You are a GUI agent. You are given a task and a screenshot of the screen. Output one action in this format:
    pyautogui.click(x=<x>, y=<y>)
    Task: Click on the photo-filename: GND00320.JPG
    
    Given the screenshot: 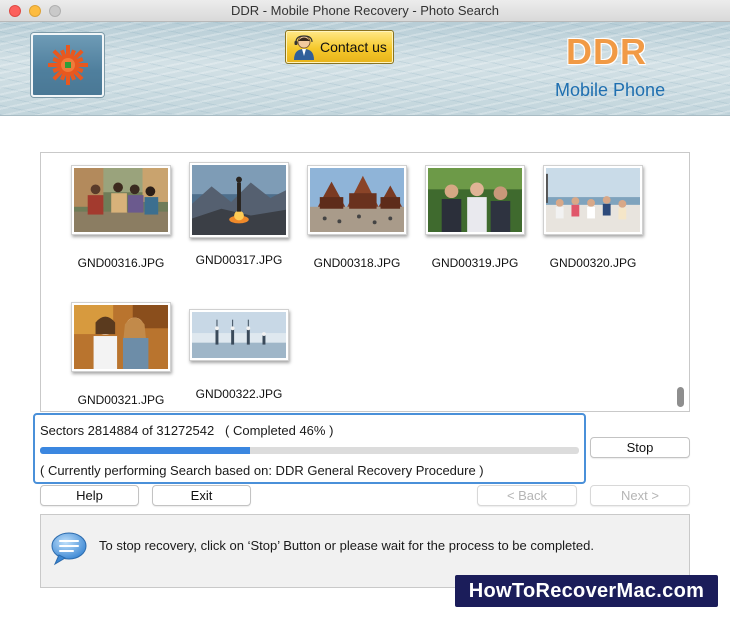 What is the action you would take?
    pyautogui.click(x=593, y=263)
    